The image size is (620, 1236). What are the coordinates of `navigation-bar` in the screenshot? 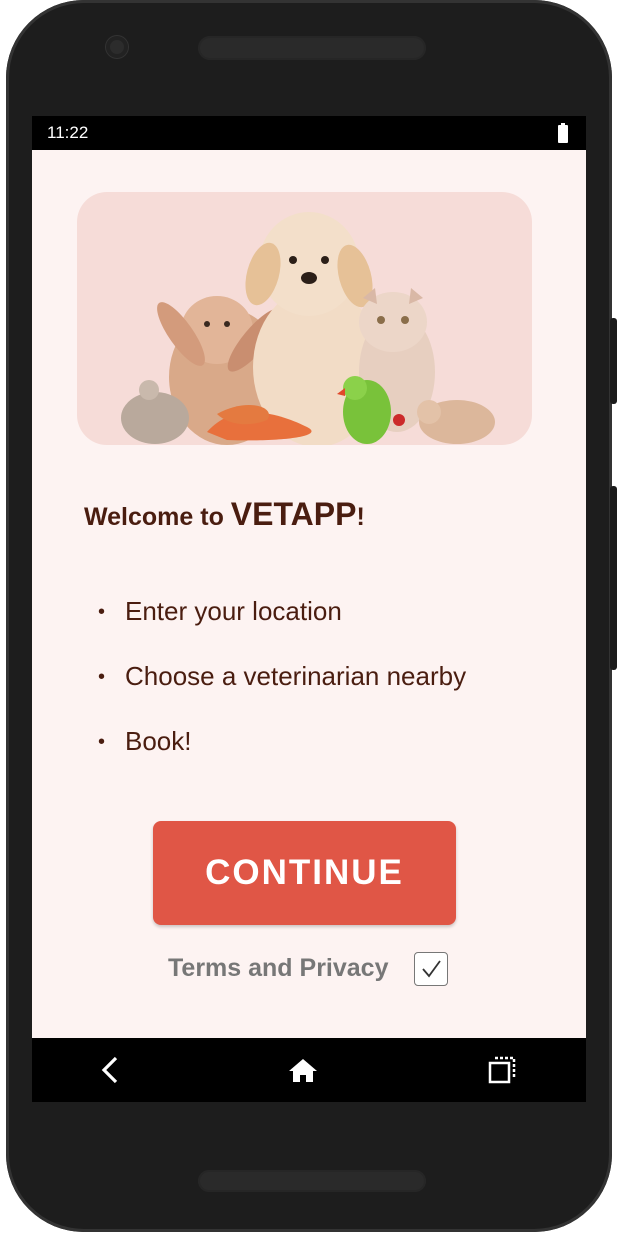 It's located at (309, 1070).